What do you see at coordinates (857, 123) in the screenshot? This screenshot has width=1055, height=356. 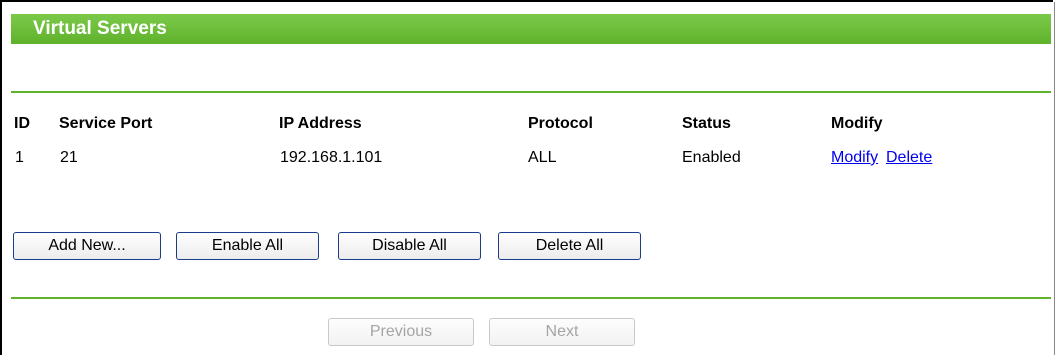 I see `column-header-modify: Modify` at bounding box center [857, 123].